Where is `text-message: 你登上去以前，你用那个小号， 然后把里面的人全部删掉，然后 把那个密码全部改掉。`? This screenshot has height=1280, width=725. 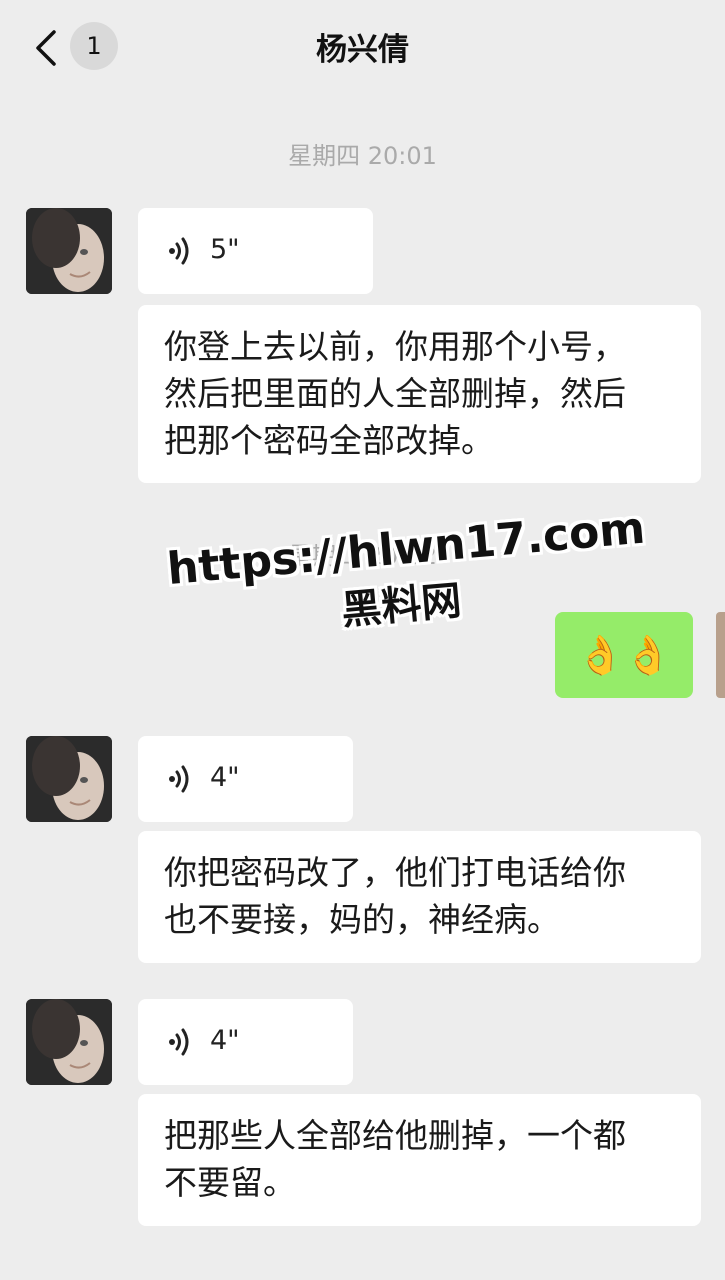 text-message: 你登上去以前，你用那个小号， 然后把里面的人全部删掉，然后 把那个密码全部改掉。 is located at coordinates (419, 394).